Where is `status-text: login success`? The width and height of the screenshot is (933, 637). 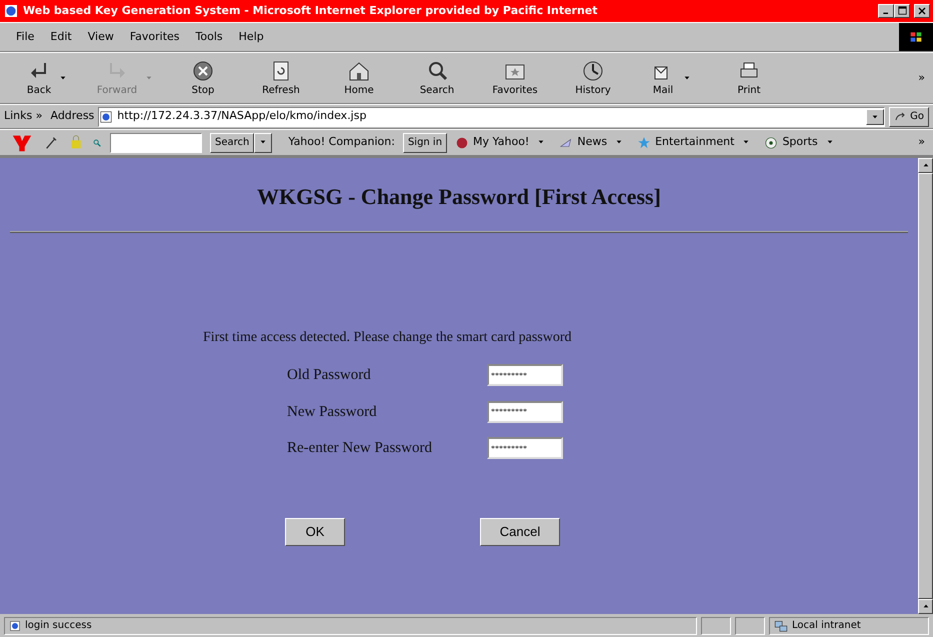
status-text: login success is located at coordinates (58, 626).